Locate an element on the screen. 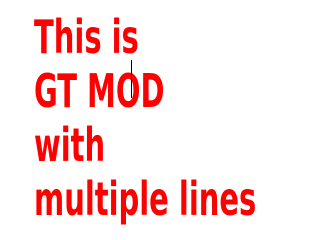  text-line-1: This is is located at coordinates (86, 37).